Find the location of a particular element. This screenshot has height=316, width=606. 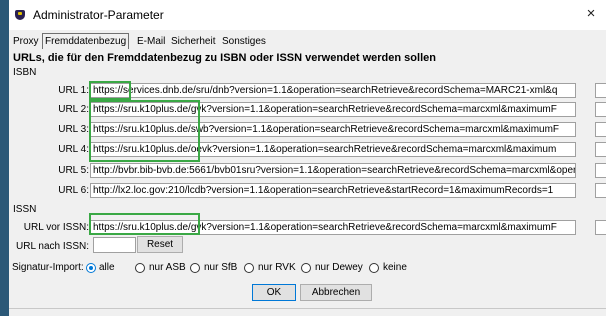

url3-label: URL 3: is located at coordinates (73, 129).